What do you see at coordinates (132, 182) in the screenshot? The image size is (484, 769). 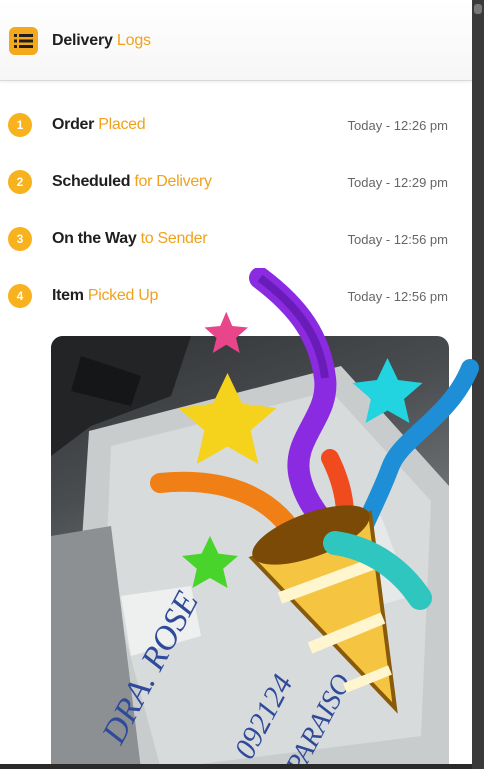 I see `log-status: Scheduled for Delivery` at bounding box center [132, 182].